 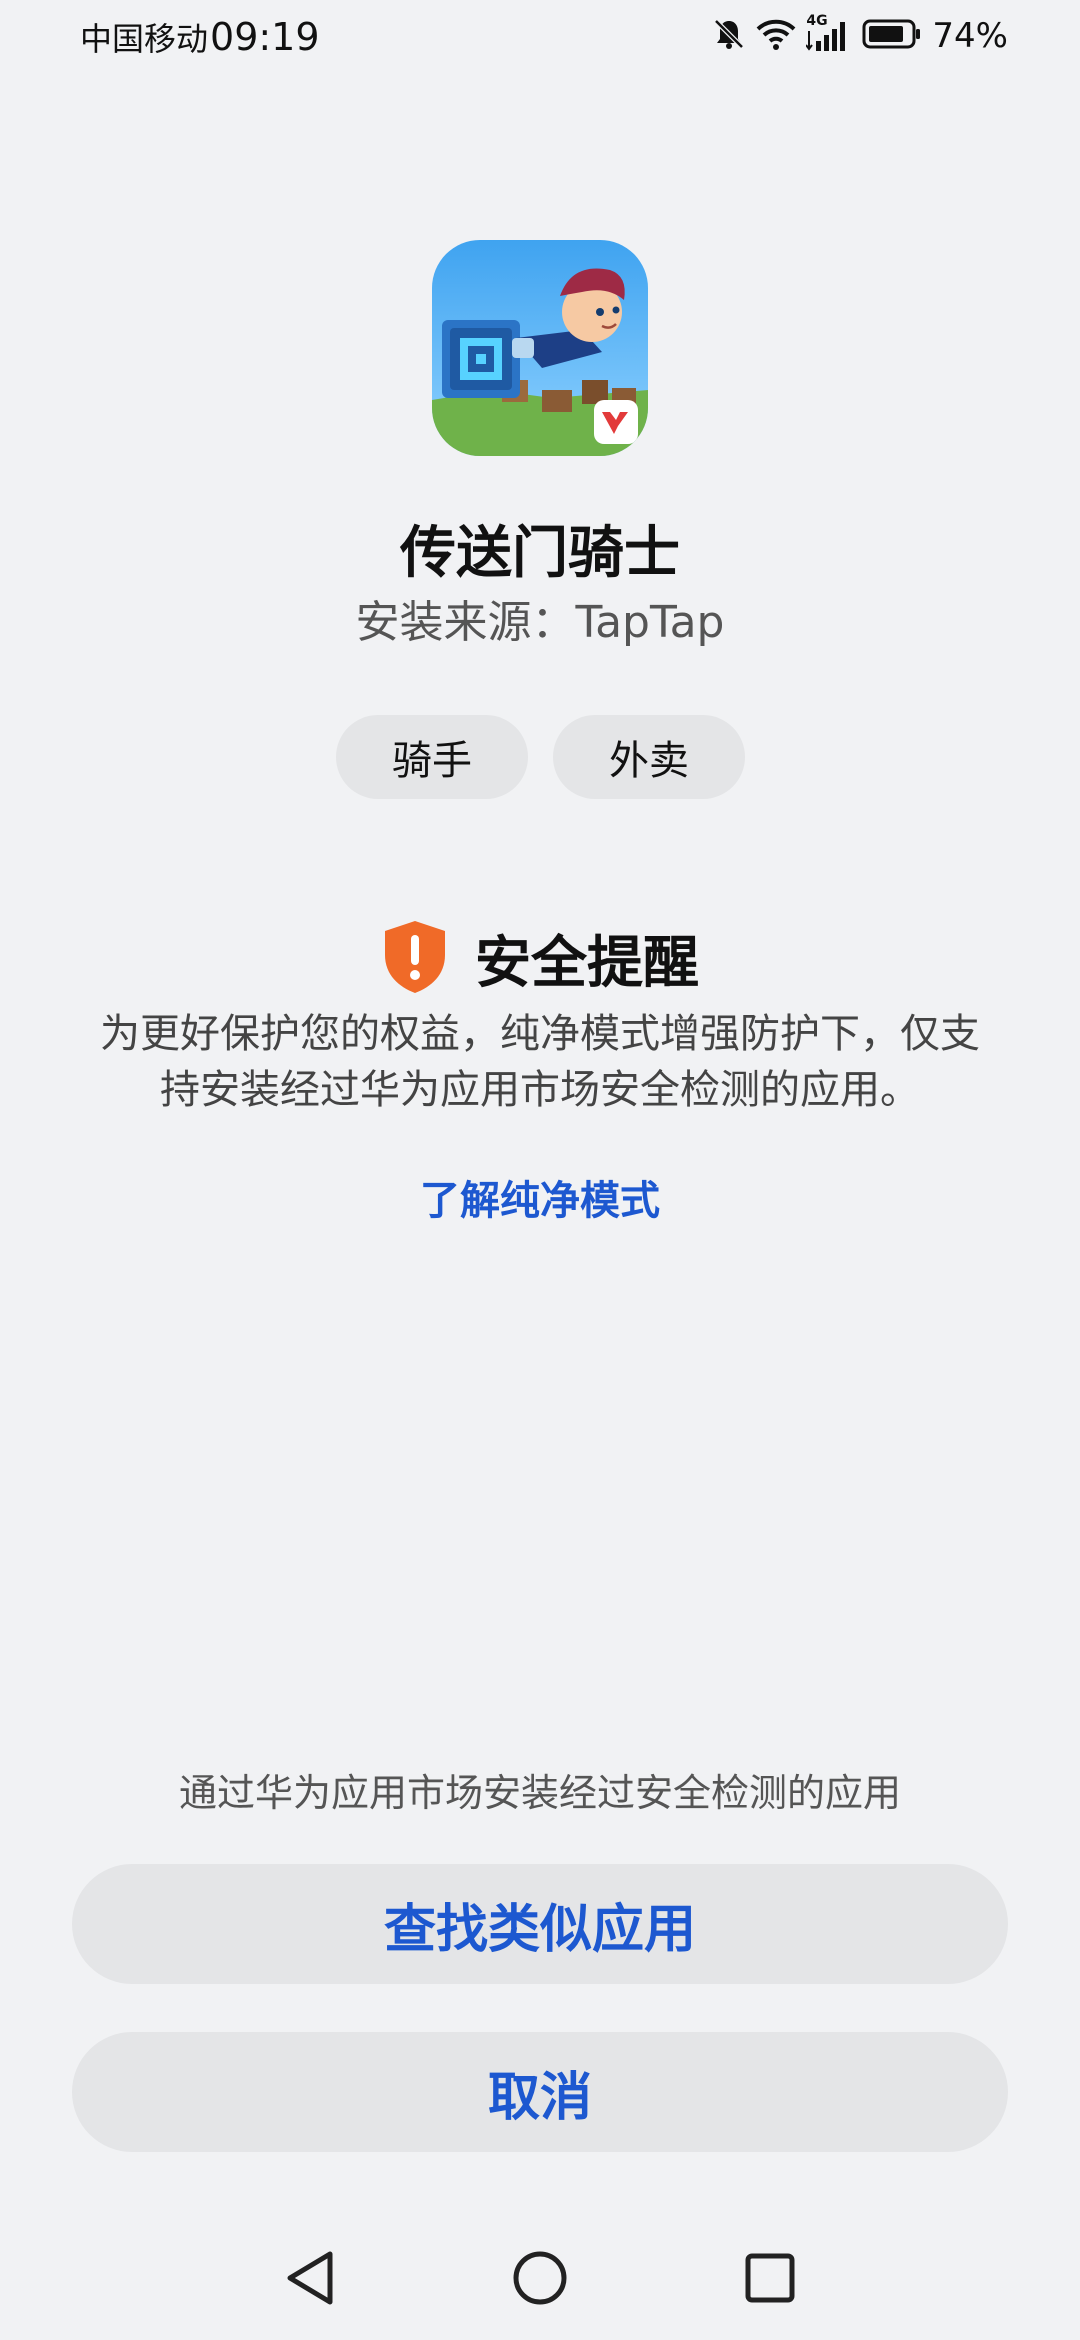 What do you see at coordinates (539, 1793) in the screenshot?
I see `install-hint: 通过华为应用市场安装经过安全检测的应用` at bounding box center [539, 1793].